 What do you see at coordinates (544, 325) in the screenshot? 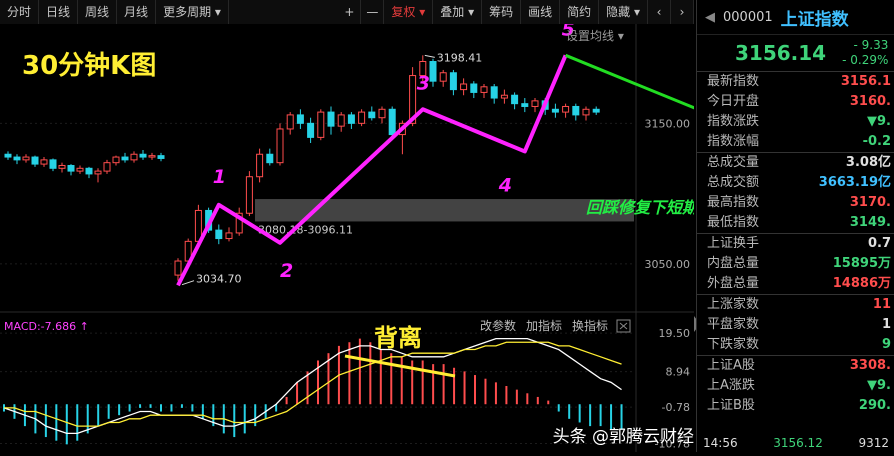
I see `indicator-btn-1: 加指标` at bounding box center [544, 325].